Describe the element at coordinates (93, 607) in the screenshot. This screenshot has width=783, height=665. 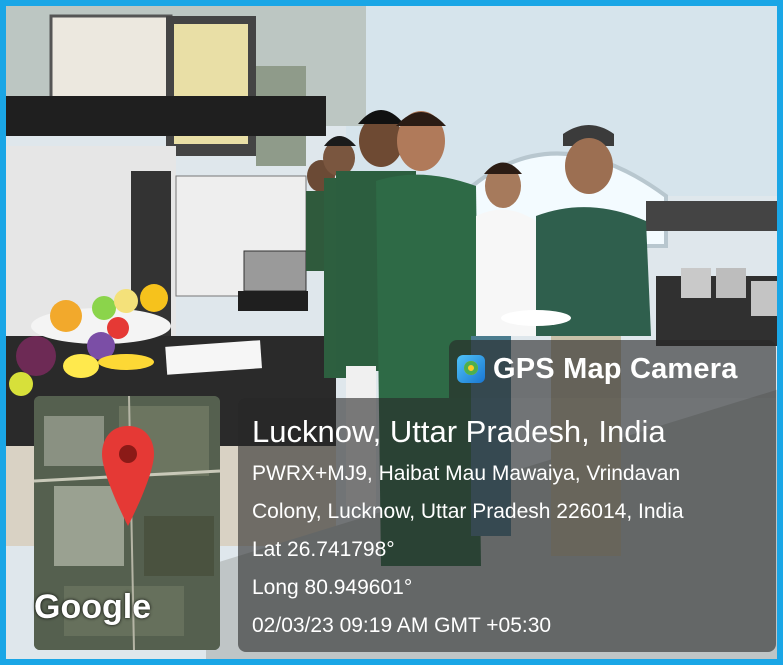
I see `google-logo: Google` at that location.